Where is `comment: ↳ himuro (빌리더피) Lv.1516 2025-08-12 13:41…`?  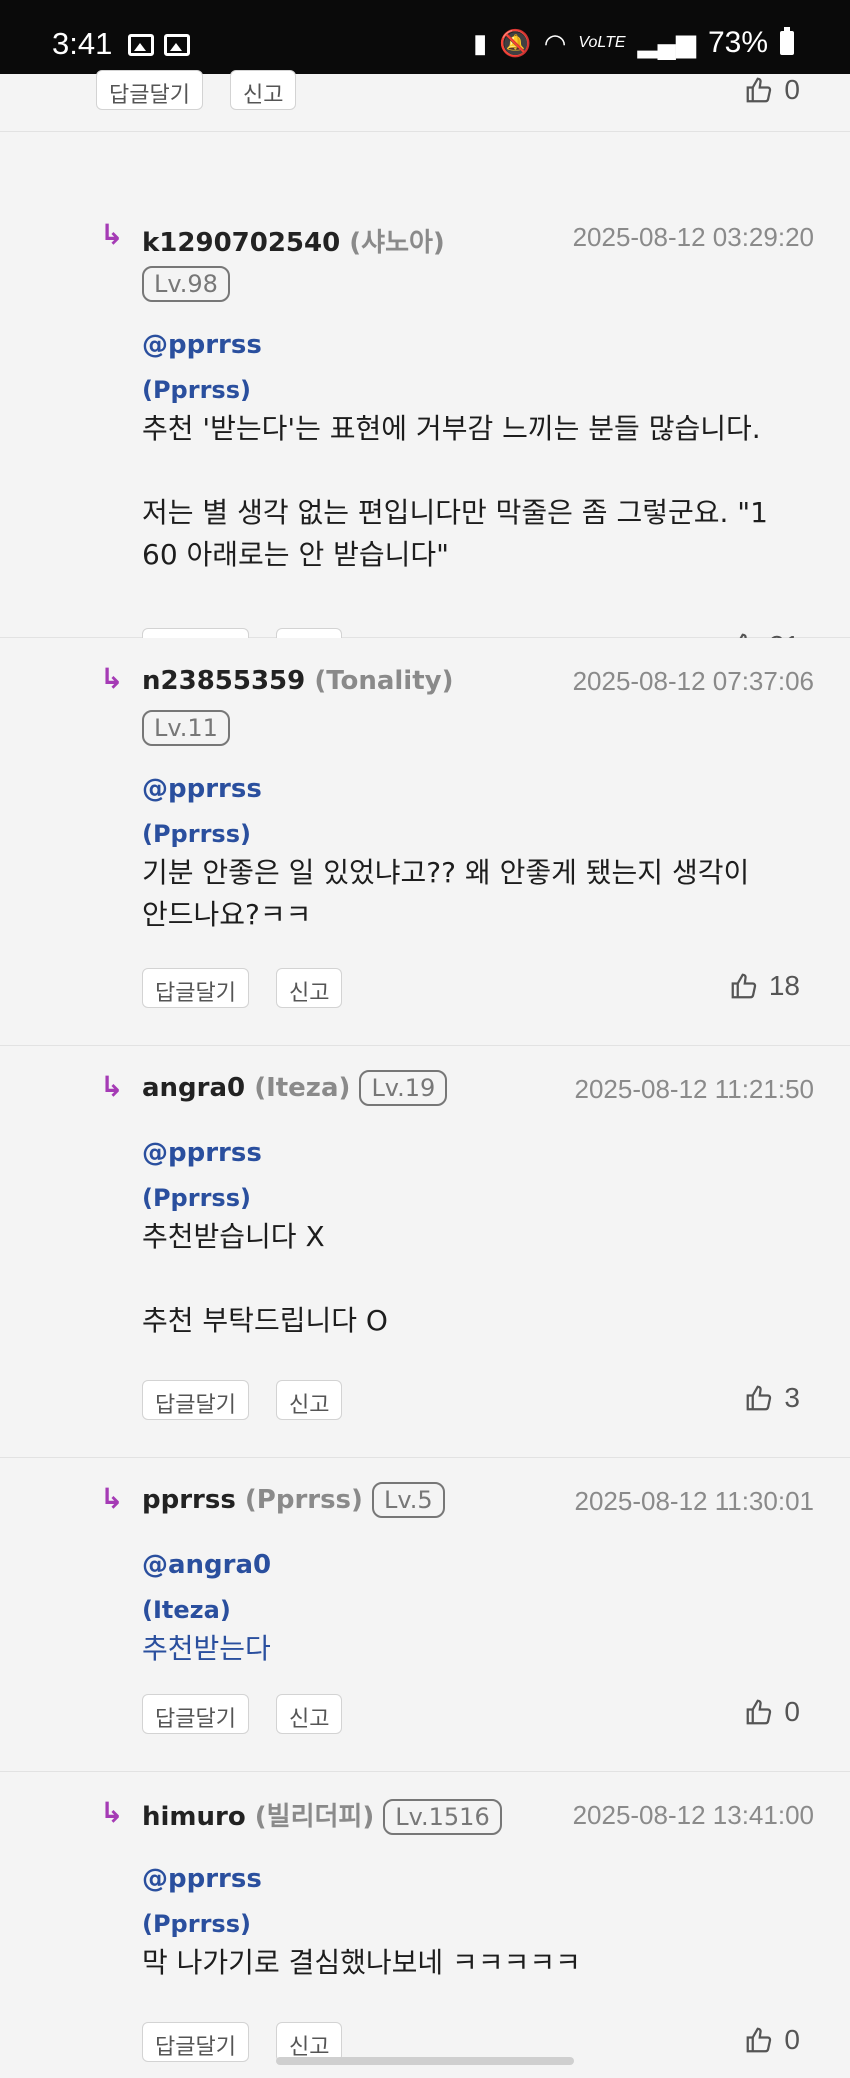
comment: ↳ himuro (빌리더피) Lv.1516 2025-08-12 13:41… is located at coordinates (425, 1925).